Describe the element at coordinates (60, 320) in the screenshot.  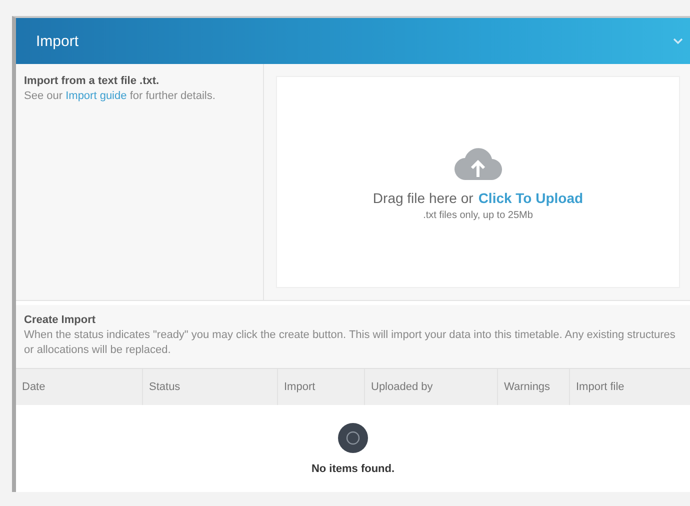
I see `section-heading: Create Import` at that location.